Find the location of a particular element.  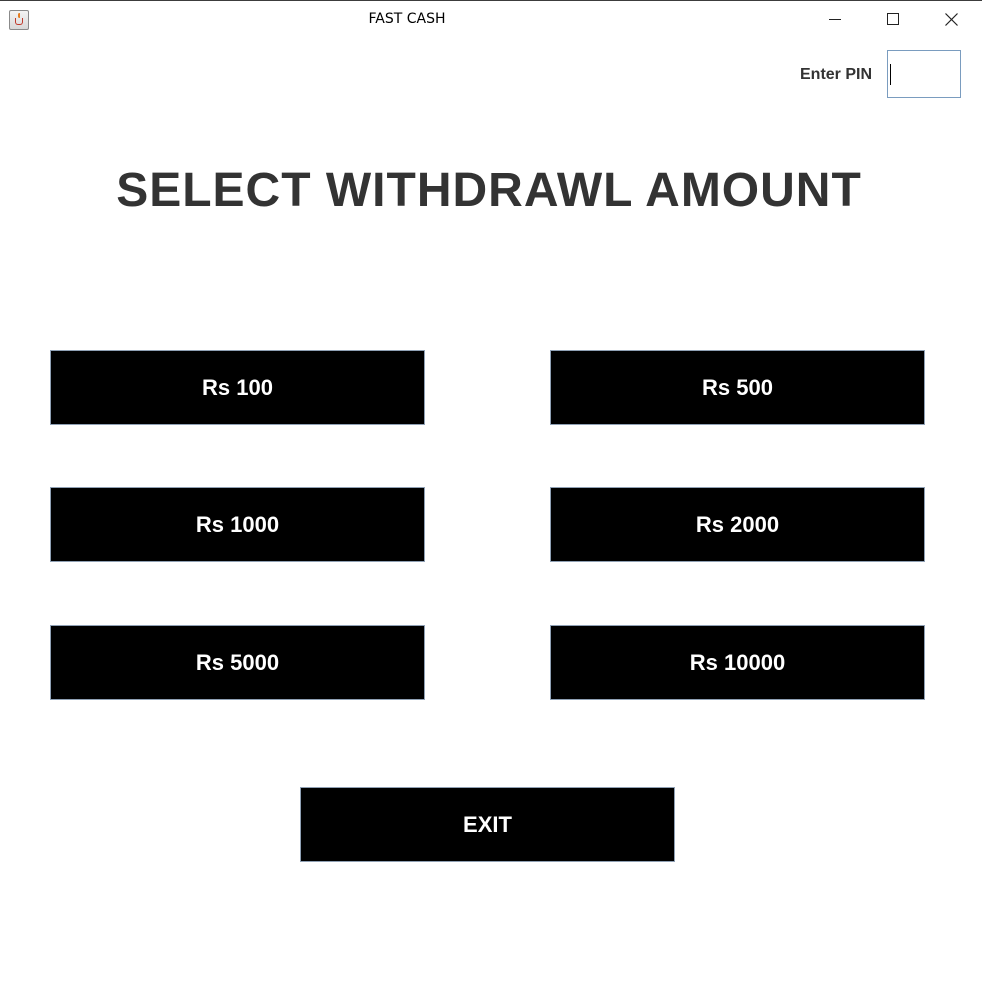

text-caret is located at coordinates (890, 74).